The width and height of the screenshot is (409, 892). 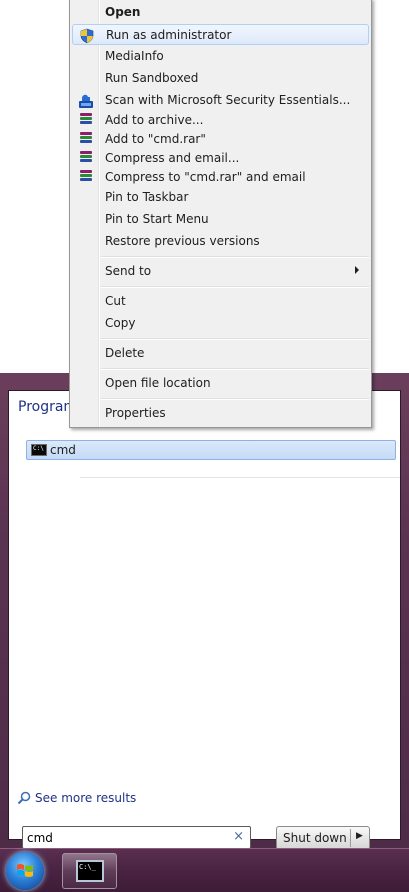 I want to click on results-separator, so click(x=240, y=477).